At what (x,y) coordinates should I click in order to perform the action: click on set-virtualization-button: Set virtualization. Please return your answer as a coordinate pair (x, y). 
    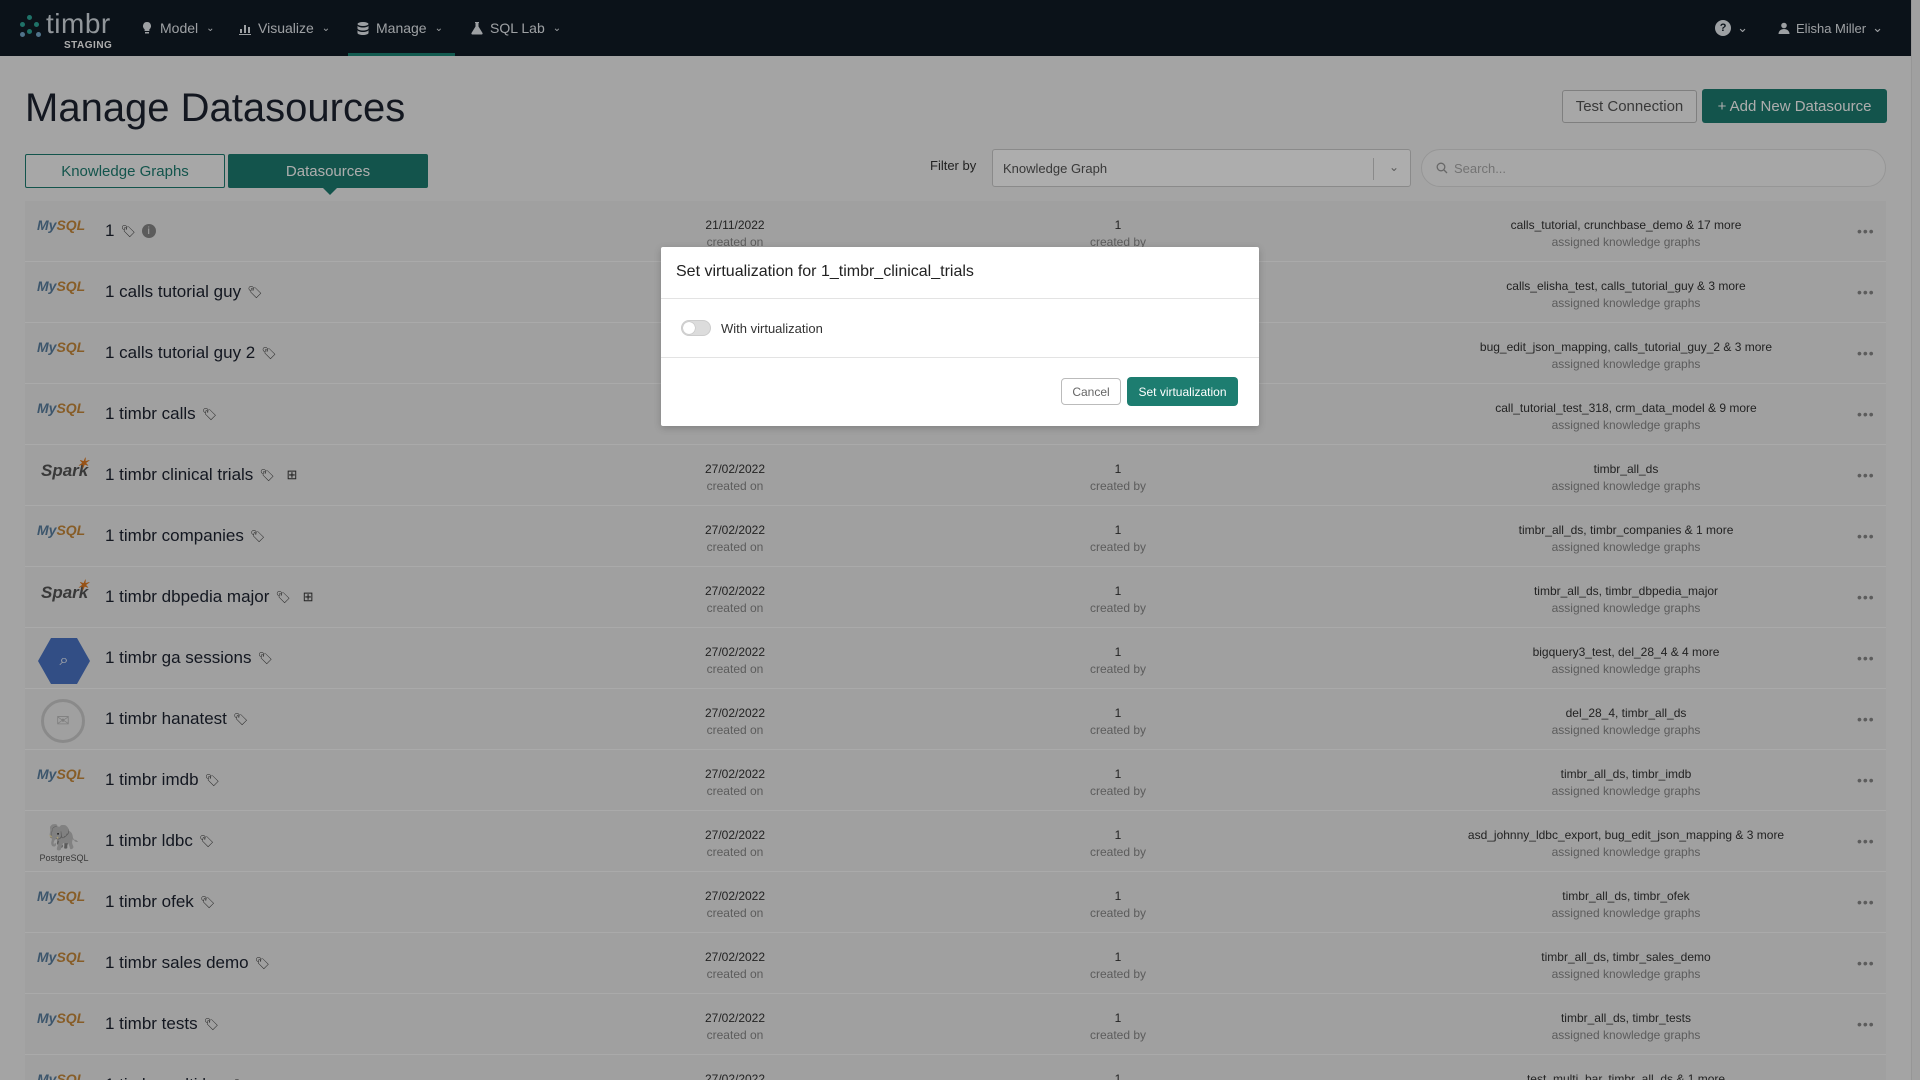
    Looking at the image, I should click on (1182, 391).